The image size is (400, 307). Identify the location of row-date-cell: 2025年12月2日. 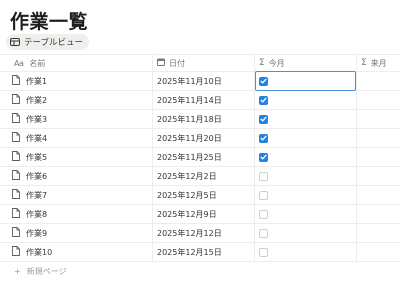
(203, 176).